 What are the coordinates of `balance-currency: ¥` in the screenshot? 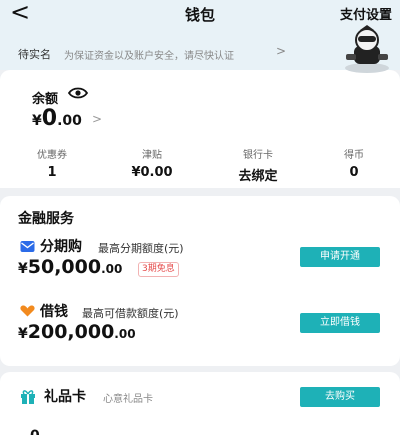 It's located at (37, 121).